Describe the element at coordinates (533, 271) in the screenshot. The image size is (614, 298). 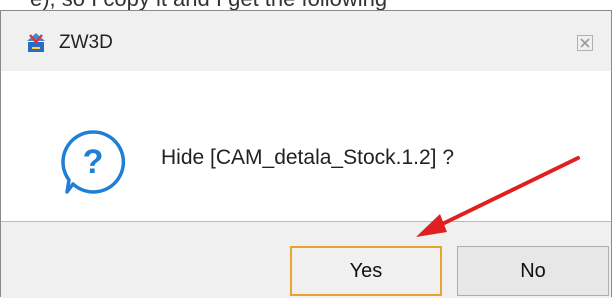
I see `no-button: No` at that location.